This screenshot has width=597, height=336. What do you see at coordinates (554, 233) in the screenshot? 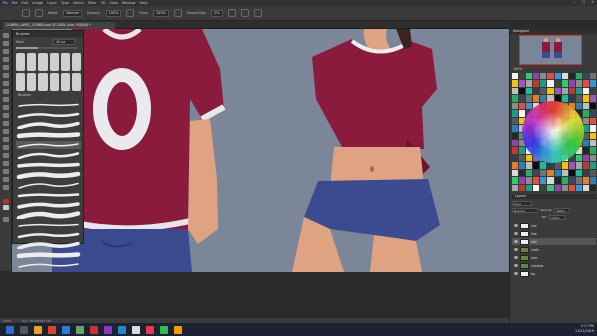
I see `layer-row: line` at bounding box center [554, 233].